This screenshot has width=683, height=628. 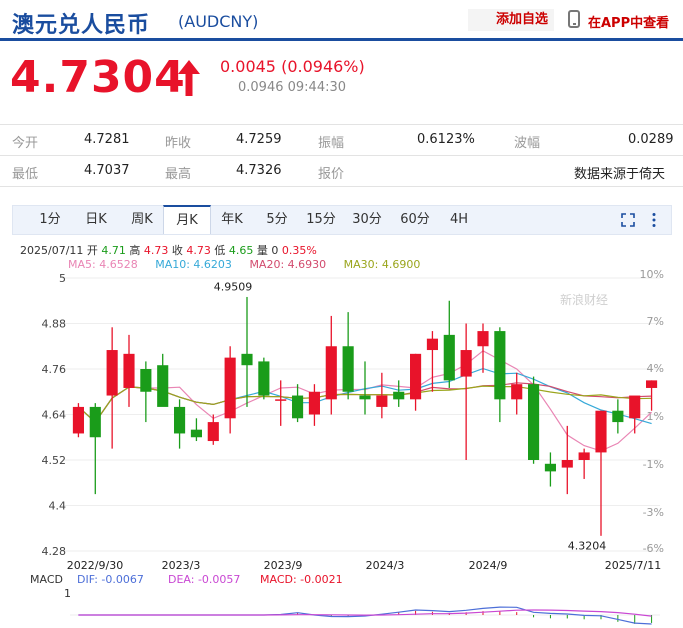 What do you see at coordinates (653, 548) in the screenshot?
I see `pct-tick-label: -6%` at bounding box center [653, 548].